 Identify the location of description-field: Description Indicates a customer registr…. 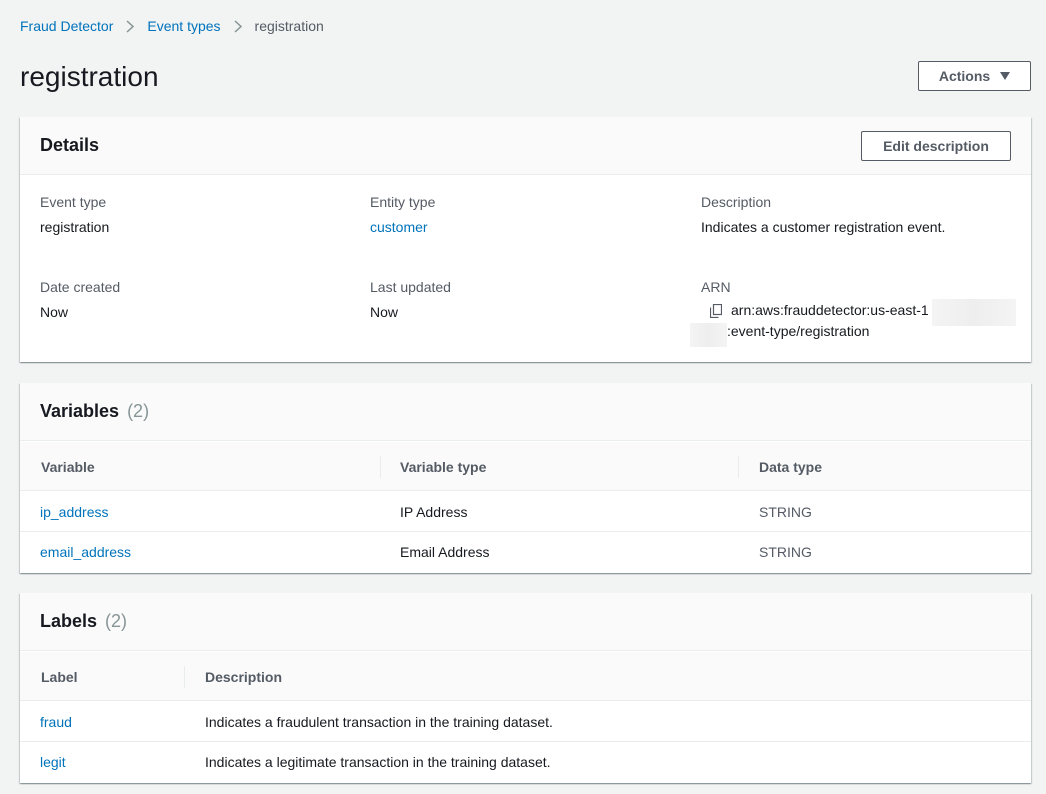
(823, 214).